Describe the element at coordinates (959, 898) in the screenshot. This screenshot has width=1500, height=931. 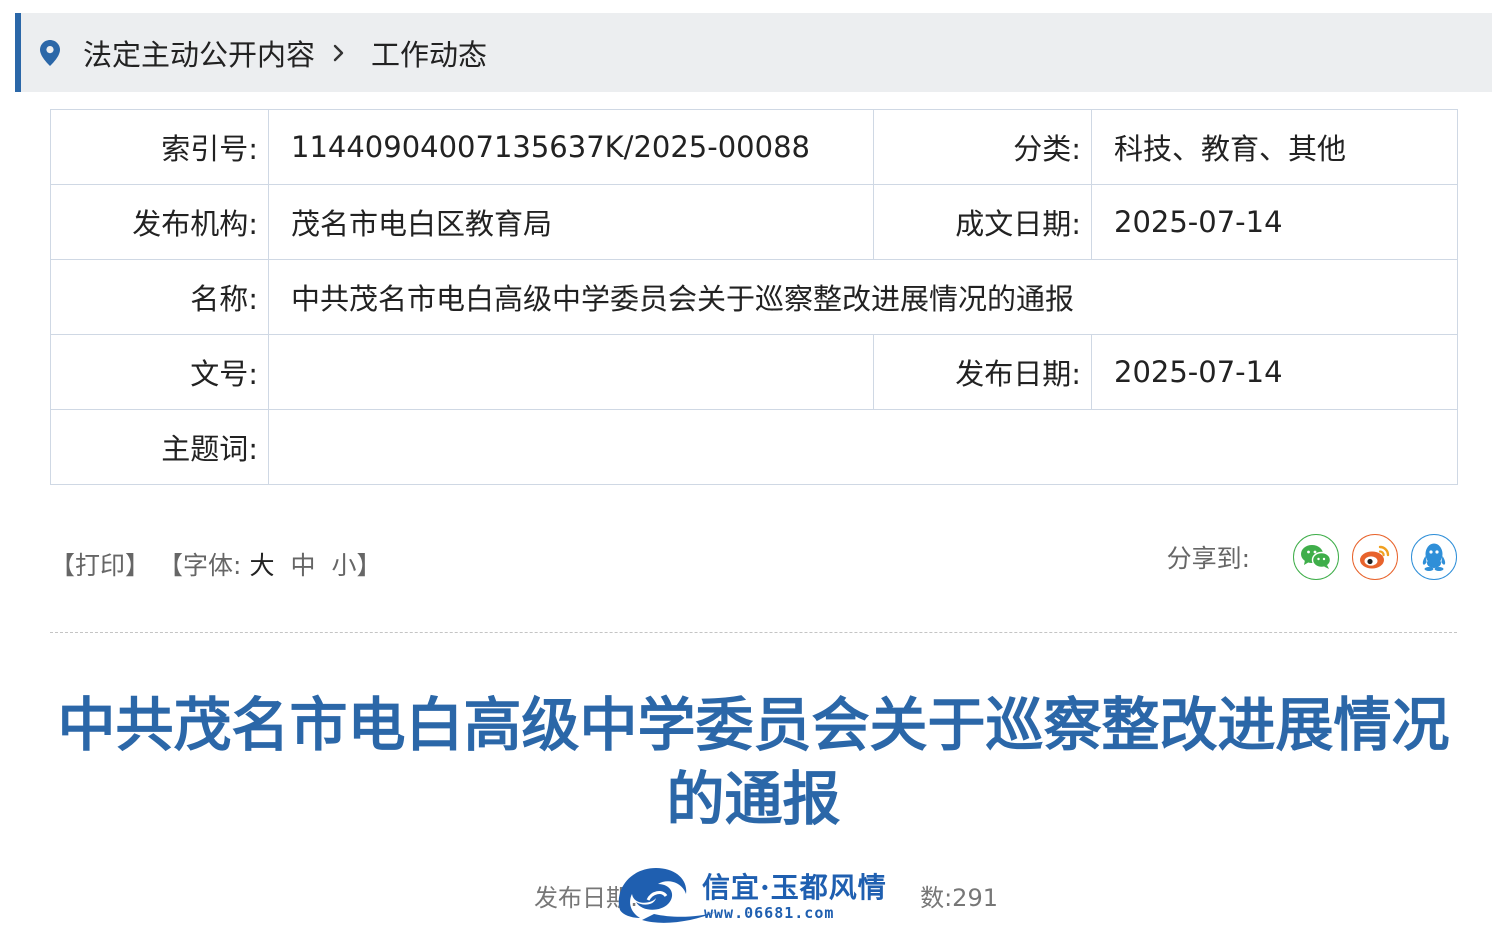
I see `meta-view-count: 数:291` at that location.